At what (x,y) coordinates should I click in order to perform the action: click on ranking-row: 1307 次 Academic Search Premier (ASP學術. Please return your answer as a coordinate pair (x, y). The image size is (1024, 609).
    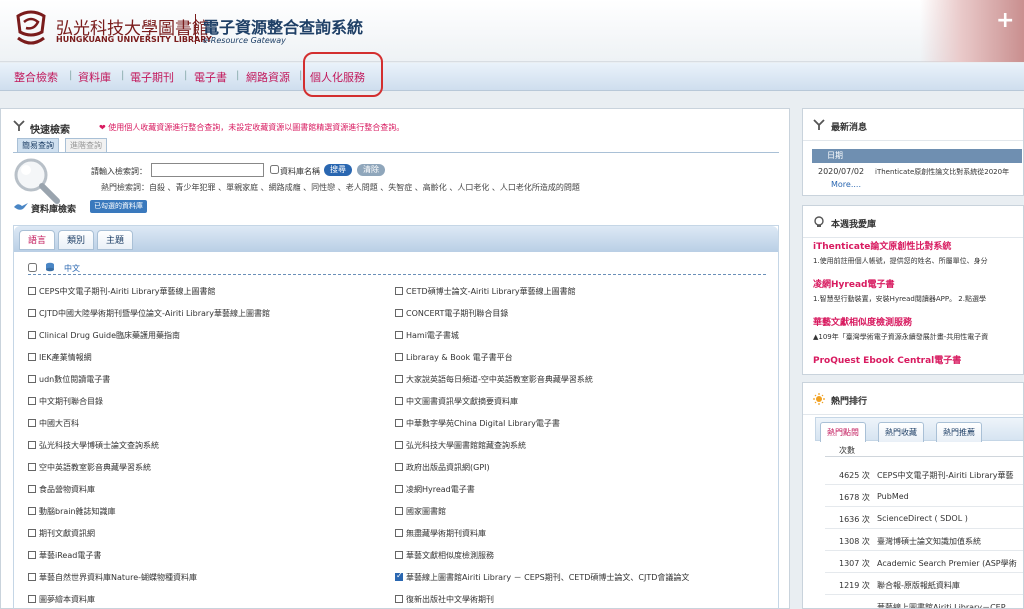
    Looking at the image, I should click on (924, 563).